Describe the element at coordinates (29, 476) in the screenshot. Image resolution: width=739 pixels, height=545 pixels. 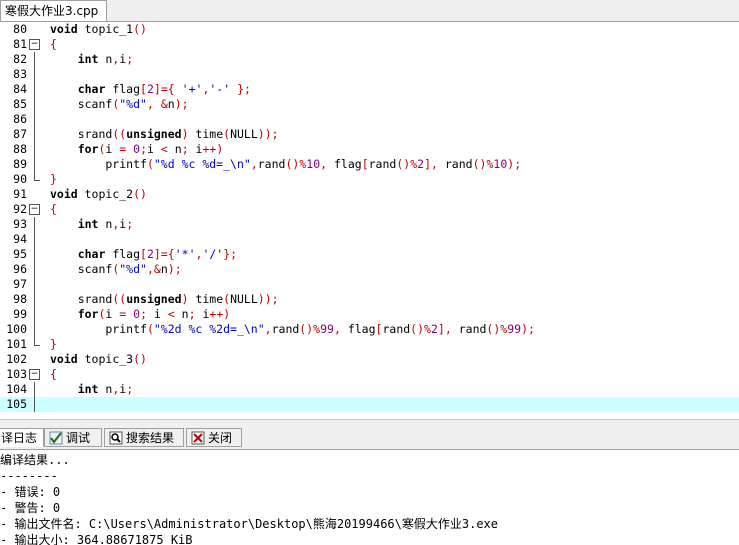
I see `output-line: --------` at that location.